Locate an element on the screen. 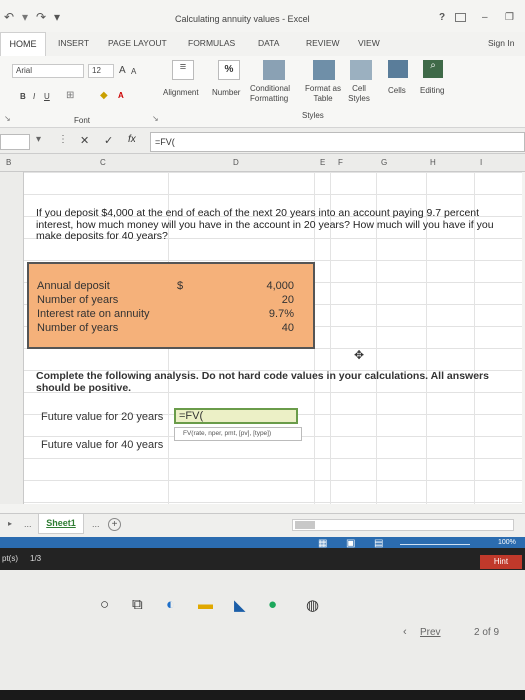 This screenshot has height=700, width=525. cells-button: Cells is located at coordinates (397, 90).